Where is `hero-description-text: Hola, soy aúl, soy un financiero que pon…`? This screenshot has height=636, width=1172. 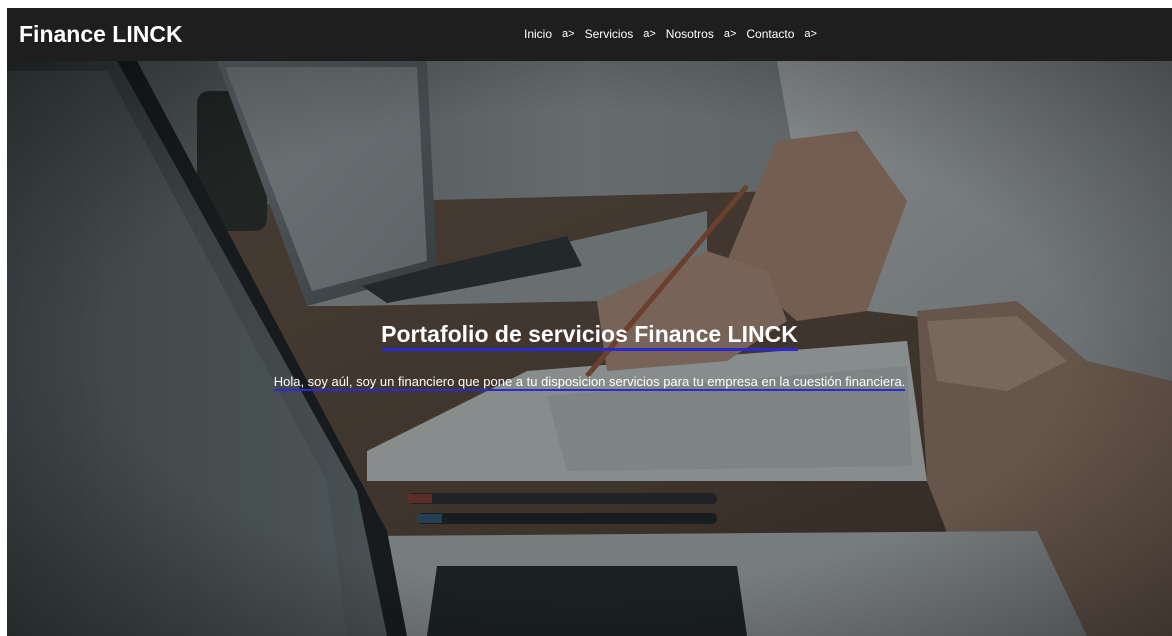 hero-description-text: Hola, soy aúl, soy un financiero que pon… is located at coordinates (589, 382).